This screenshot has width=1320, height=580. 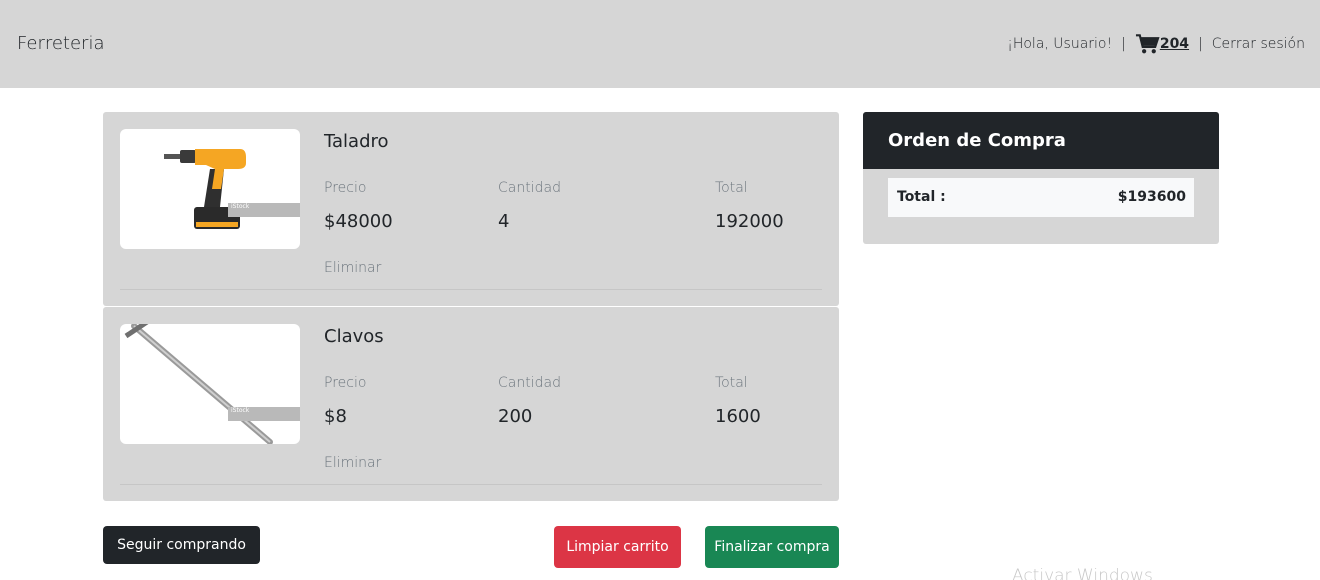 What do you see at coordinates (335, 416) in the screenshot?
I see `price-value: $8` at bounding box center [335, 416].